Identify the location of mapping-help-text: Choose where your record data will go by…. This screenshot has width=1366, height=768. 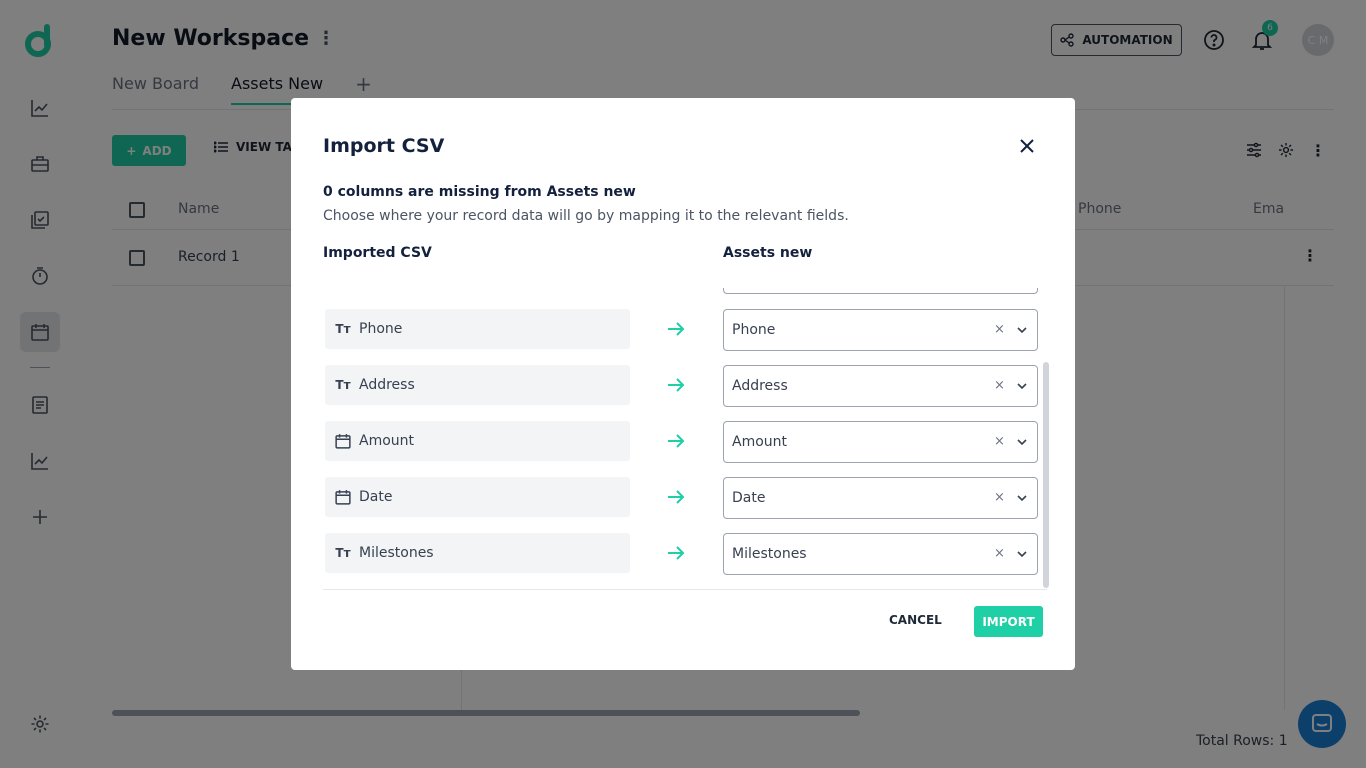
(586, 216).